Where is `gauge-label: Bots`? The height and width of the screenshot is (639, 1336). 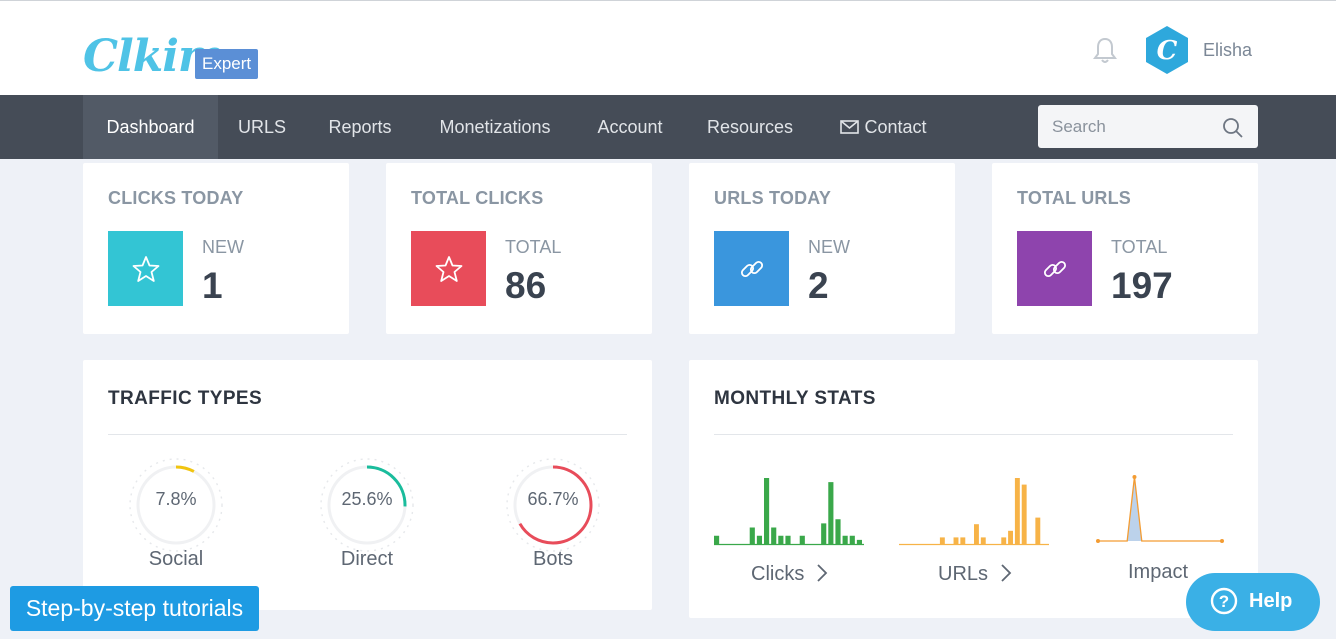 gauge-label: Bots is located at coordinates (553, 559).